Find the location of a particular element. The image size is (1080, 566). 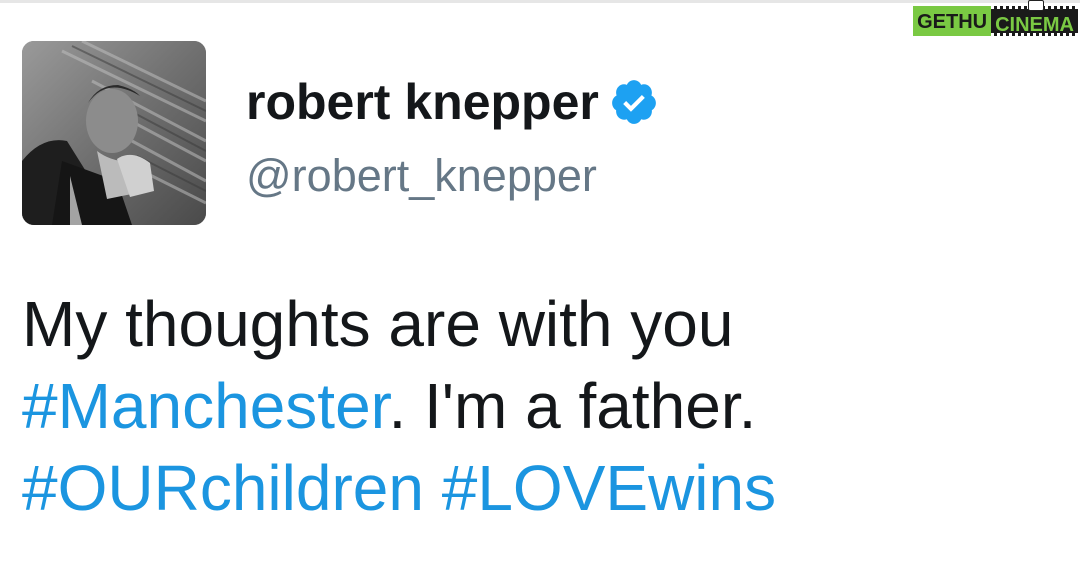

watermark-logo: GETHU CINEMA is located at coordinates (995, 18).